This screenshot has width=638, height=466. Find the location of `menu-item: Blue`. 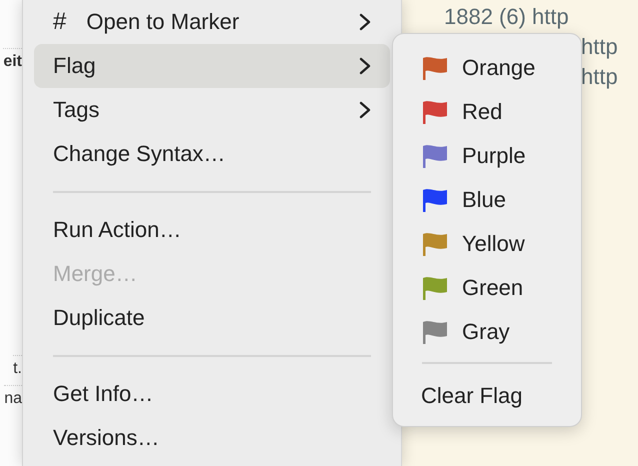

menu-item: Blue is located at coordinates (487, 200).